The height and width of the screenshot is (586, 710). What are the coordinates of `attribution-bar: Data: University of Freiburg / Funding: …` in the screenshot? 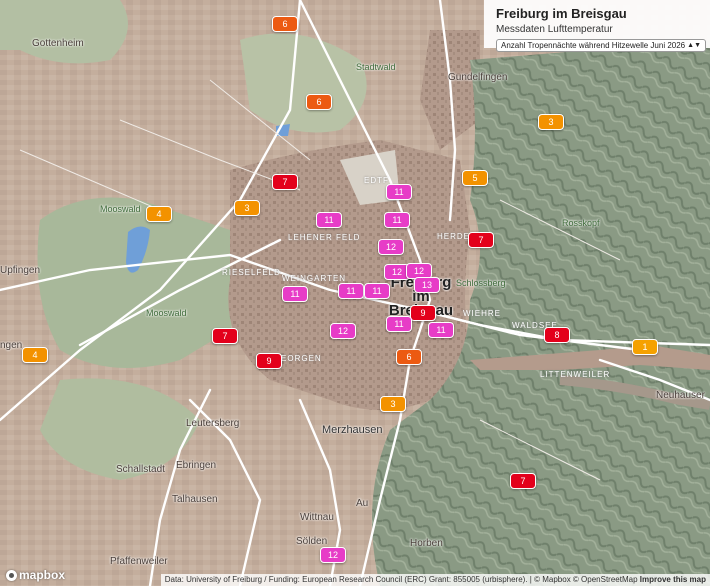 It's located at (435, 580).